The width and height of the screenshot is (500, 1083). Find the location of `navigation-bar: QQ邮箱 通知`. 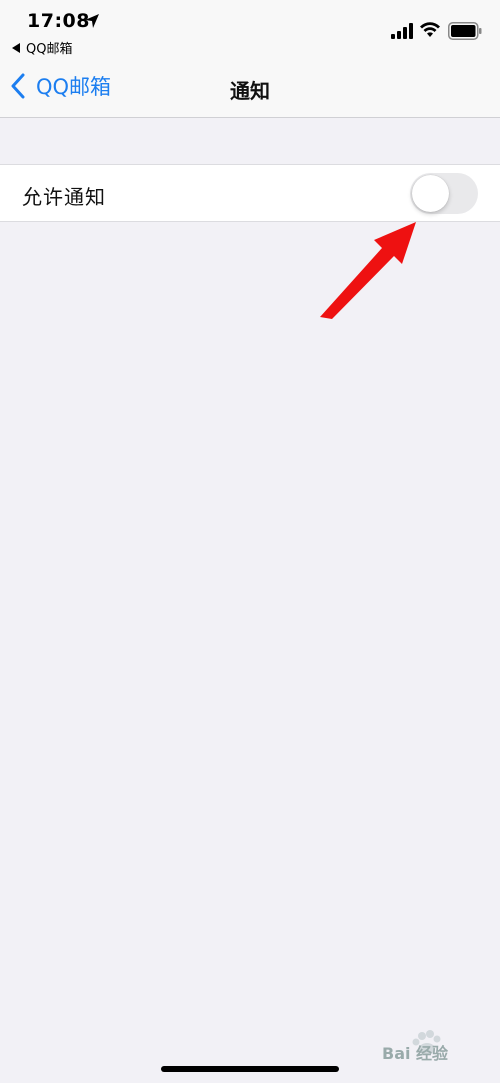

navigation-bar: QQ邮箱 通知 is located at coordinates (250, 88).